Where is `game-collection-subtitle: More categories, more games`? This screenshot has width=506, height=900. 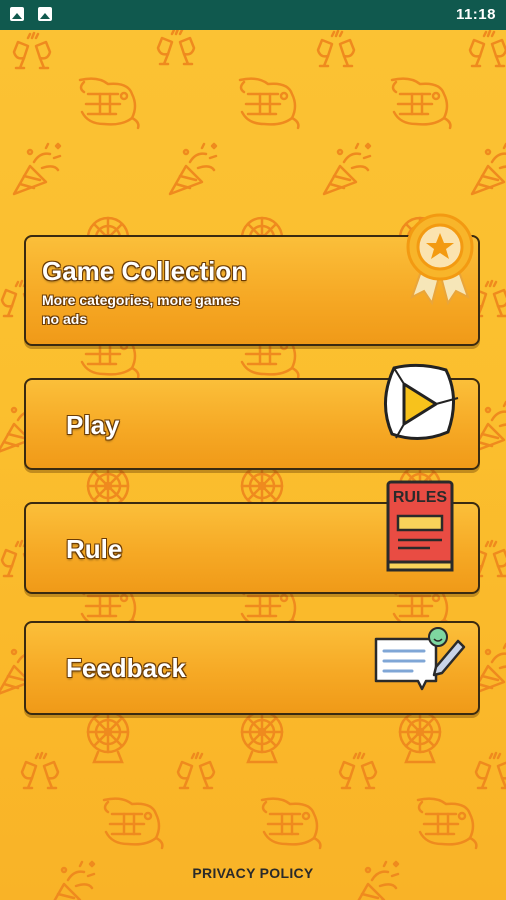
game-collection-subtitle: More categories, more games is located at coordinates (141, 300).